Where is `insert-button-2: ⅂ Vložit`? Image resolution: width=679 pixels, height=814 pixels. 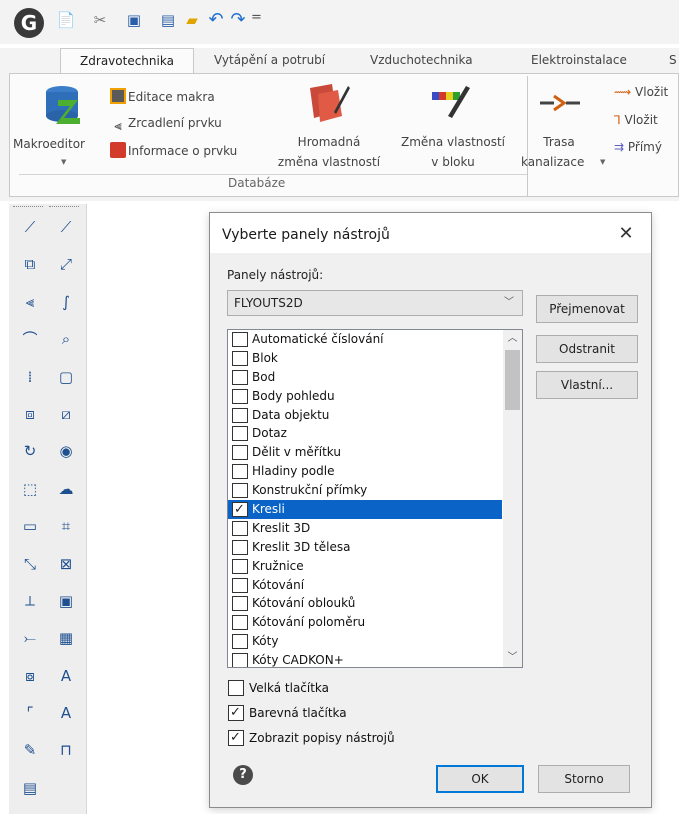 insert-button-2: ⅂ Vložit is located at coordinates (636, 120).